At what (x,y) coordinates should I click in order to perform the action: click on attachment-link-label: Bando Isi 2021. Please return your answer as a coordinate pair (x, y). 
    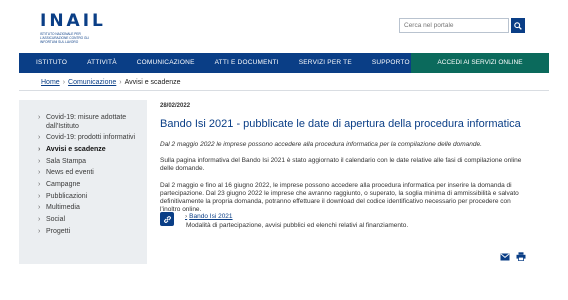
    Looking at the image, I should click on (211, 216).